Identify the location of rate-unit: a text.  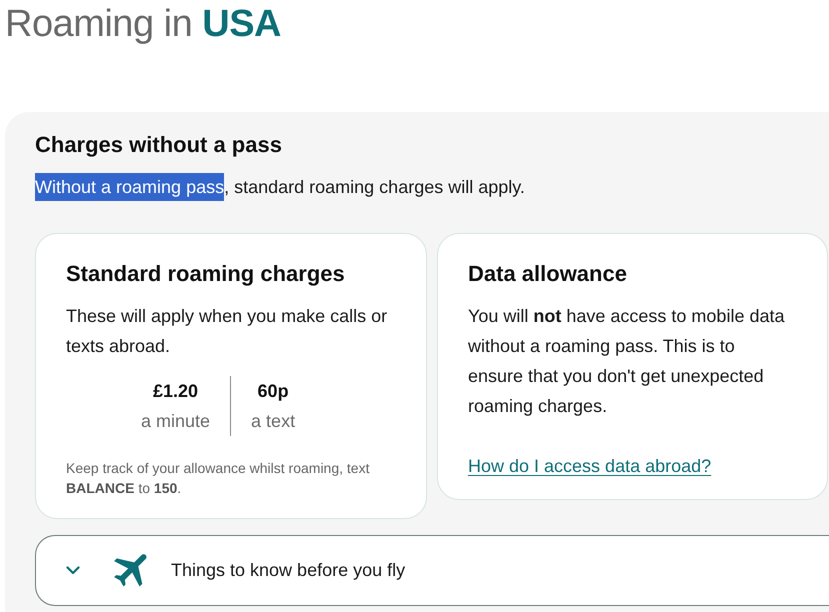
(273, 421).